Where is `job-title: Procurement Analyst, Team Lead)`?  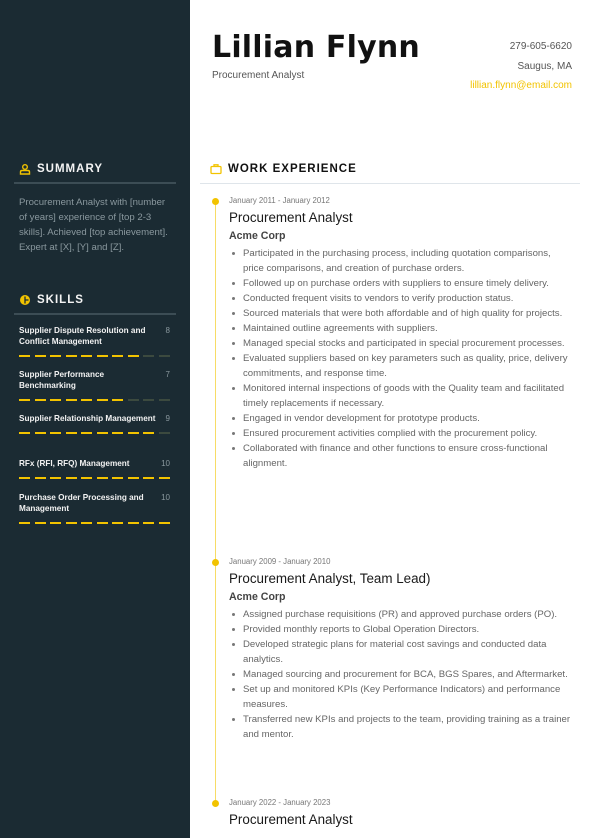 job-title: Procurement Analyst, Team Lead) is located at coordinates (330, 578).